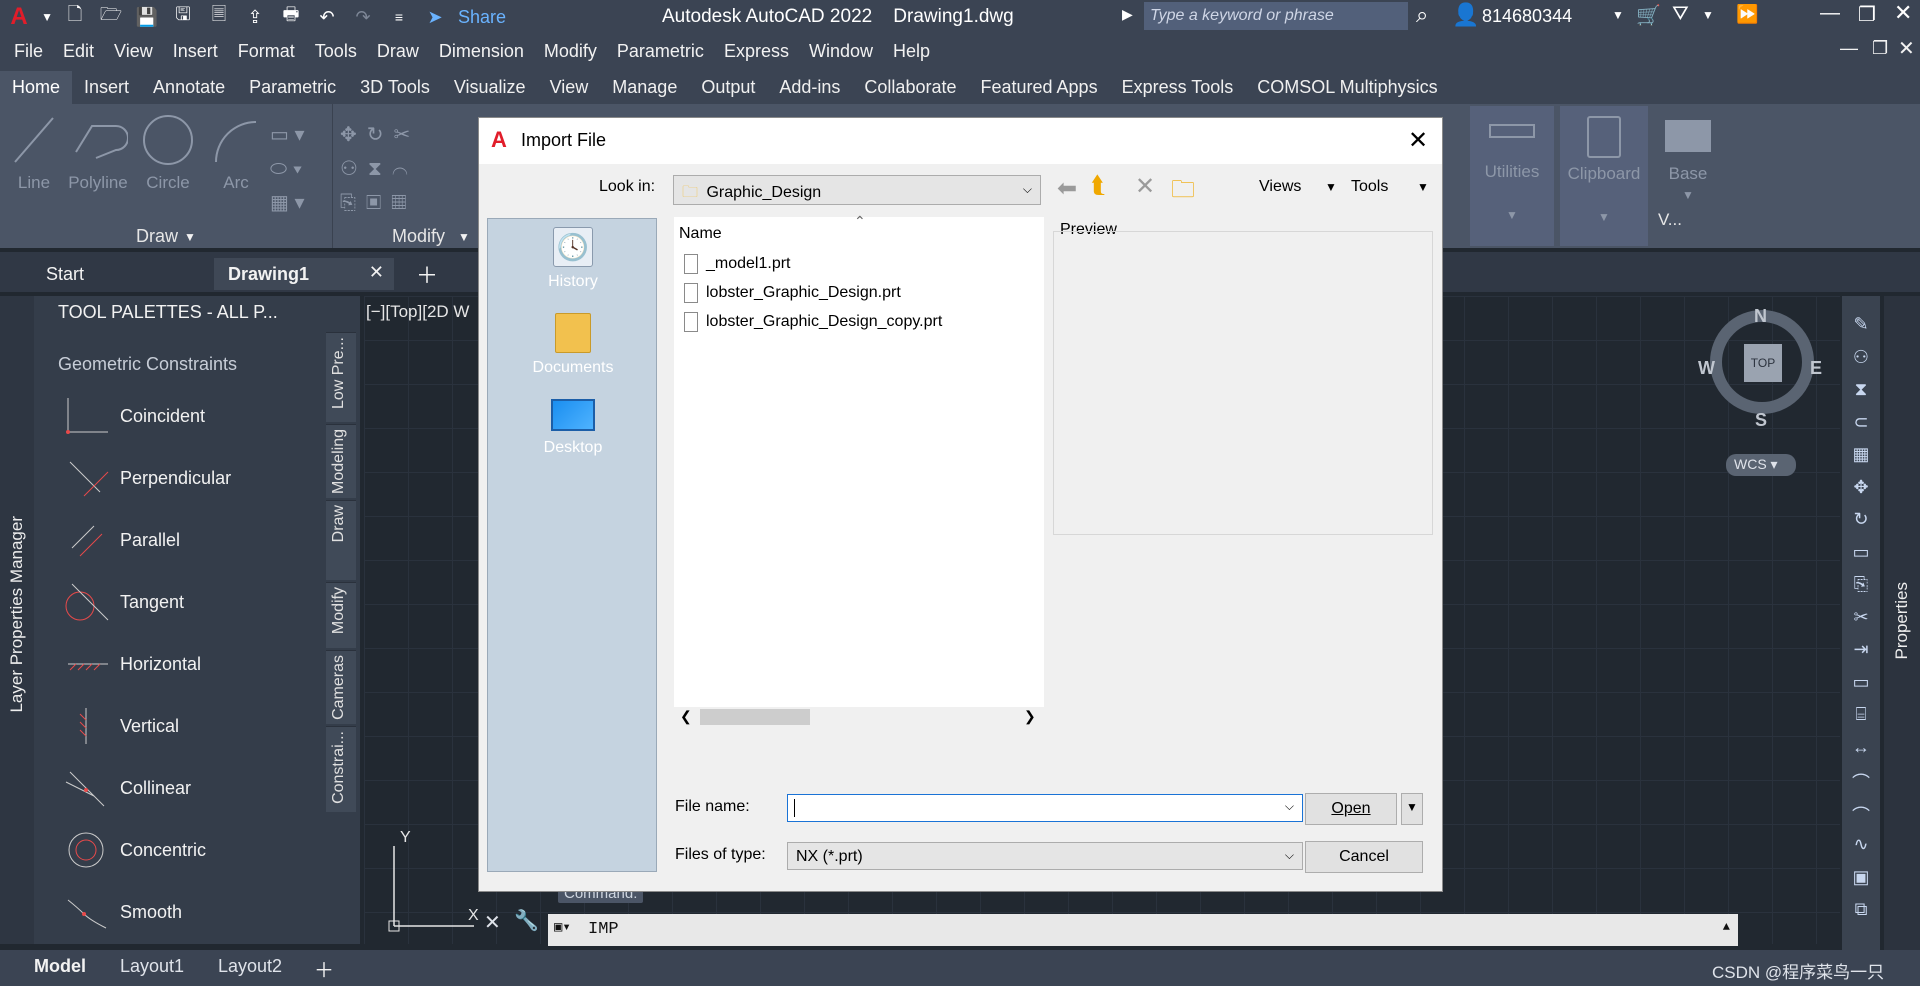 Image resolution: width=1920 pixels, height=986 pixels. I want to click on file-row: lobster_Graphic_Design.prt, so click(792, 293).